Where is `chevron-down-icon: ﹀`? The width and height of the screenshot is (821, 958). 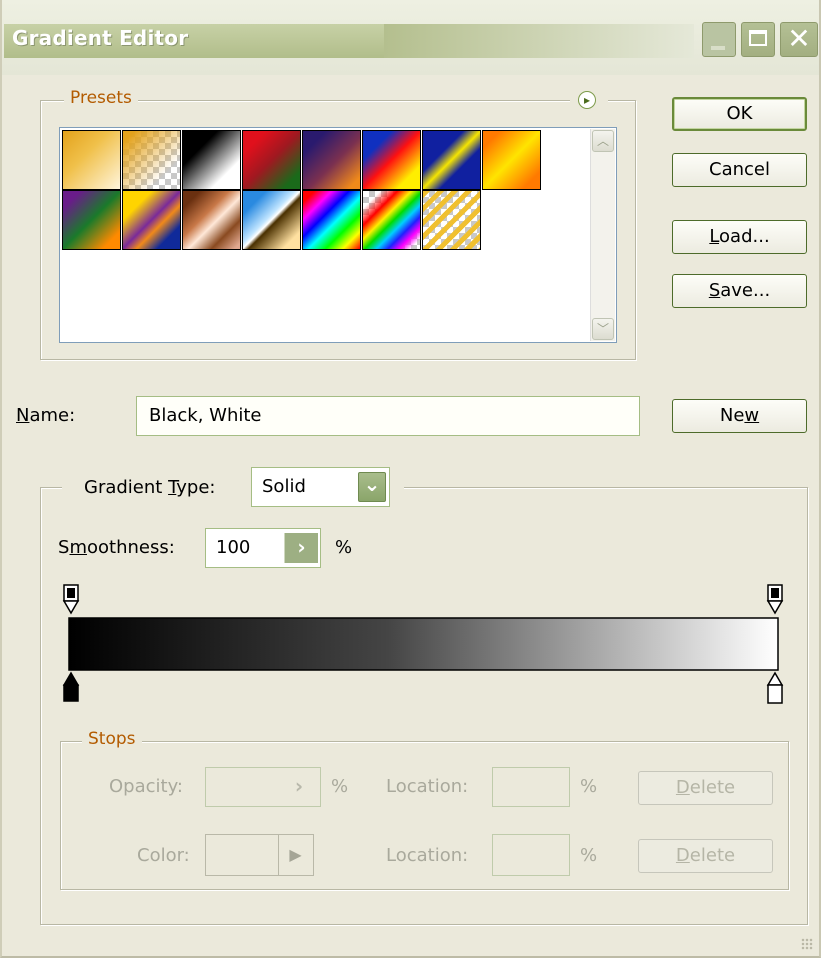 chevron-down-icon: ﹀ is located at coordinates (602, 329).